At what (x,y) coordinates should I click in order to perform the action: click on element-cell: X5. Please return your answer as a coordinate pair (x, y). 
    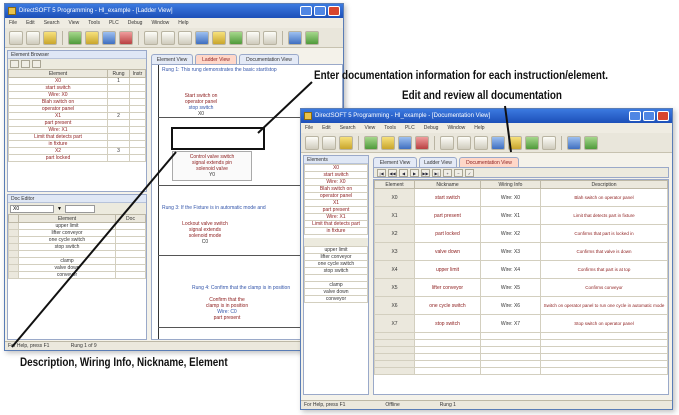
    Looking at the image, I should click on (394, 287).